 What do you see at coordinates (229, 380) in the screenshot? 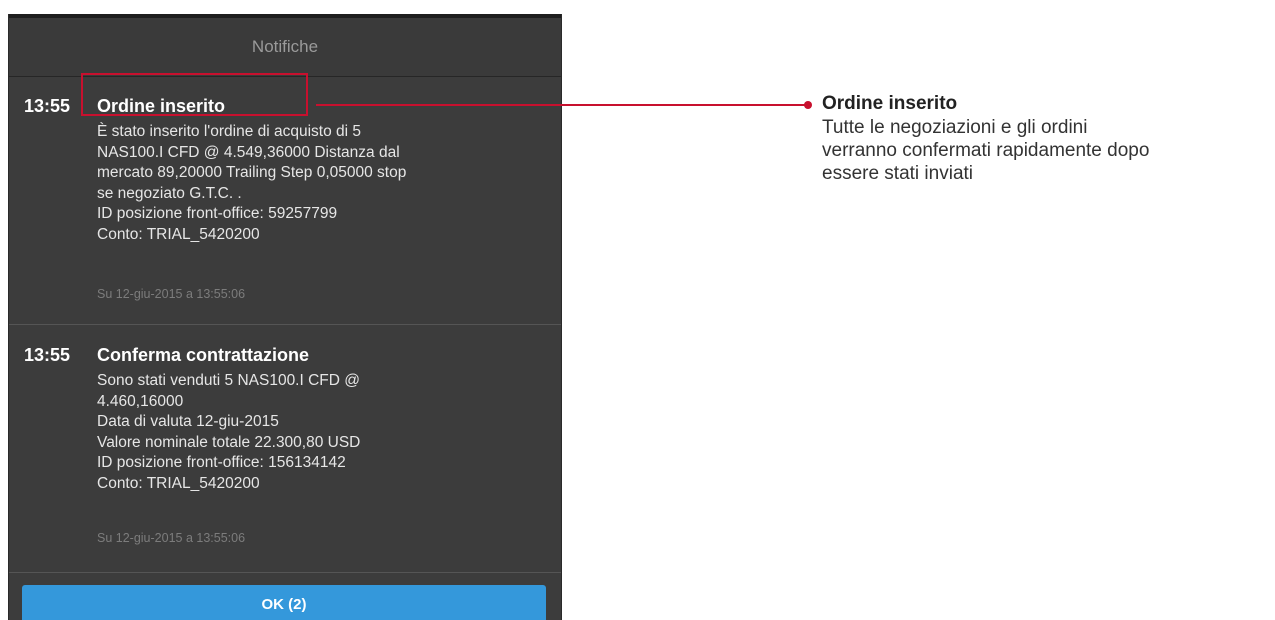
I see `notification-body-line: Sono stati venduti 5 NAS100.I CFD @` at bounding box center [229, 380].